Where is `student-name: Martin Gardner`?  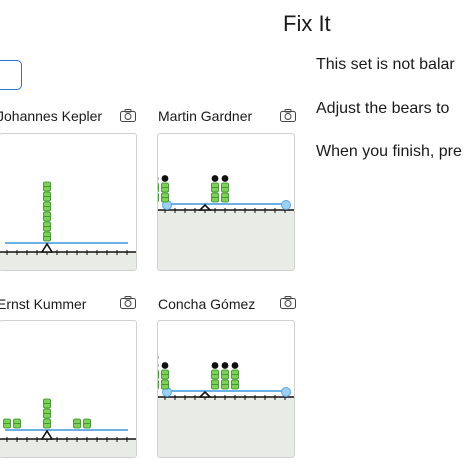
student-name: Martin Gardner is located at coordinates (205, 116).